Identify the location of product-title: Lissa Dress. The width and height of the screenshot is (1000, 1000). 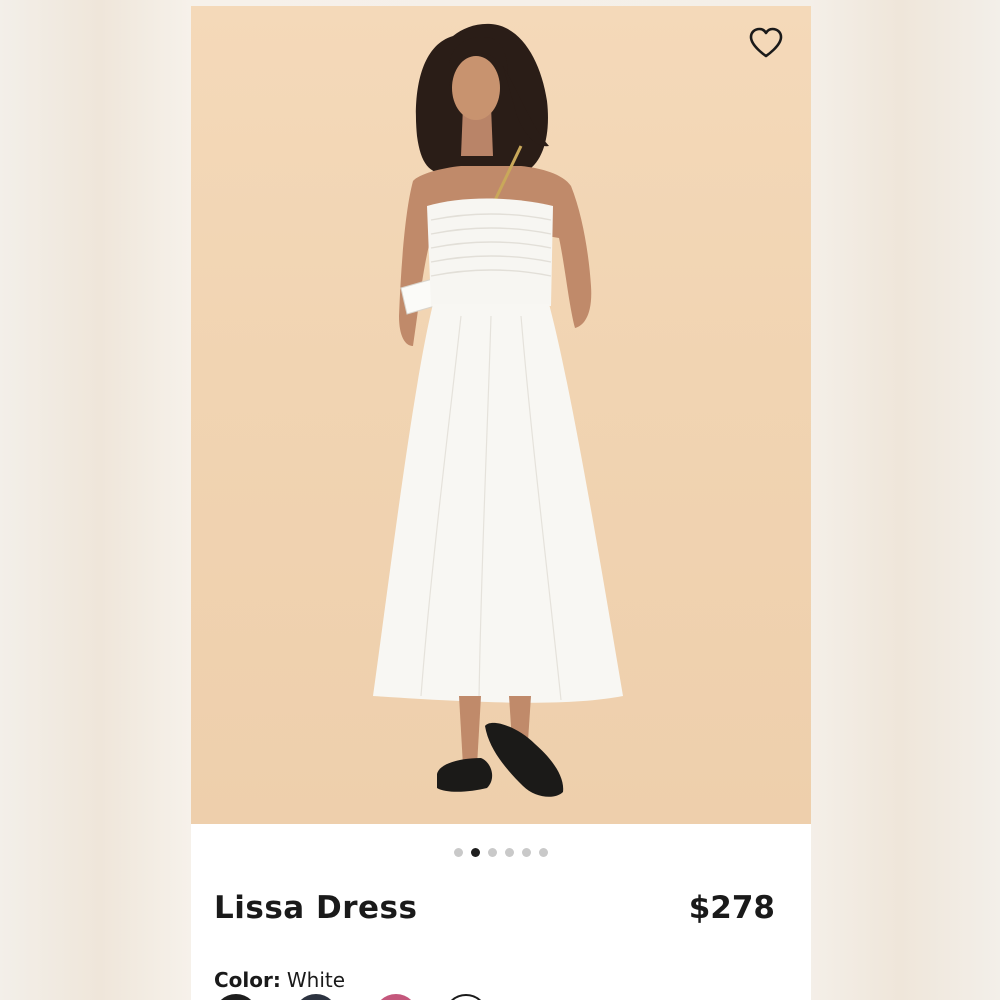
(316, 908).